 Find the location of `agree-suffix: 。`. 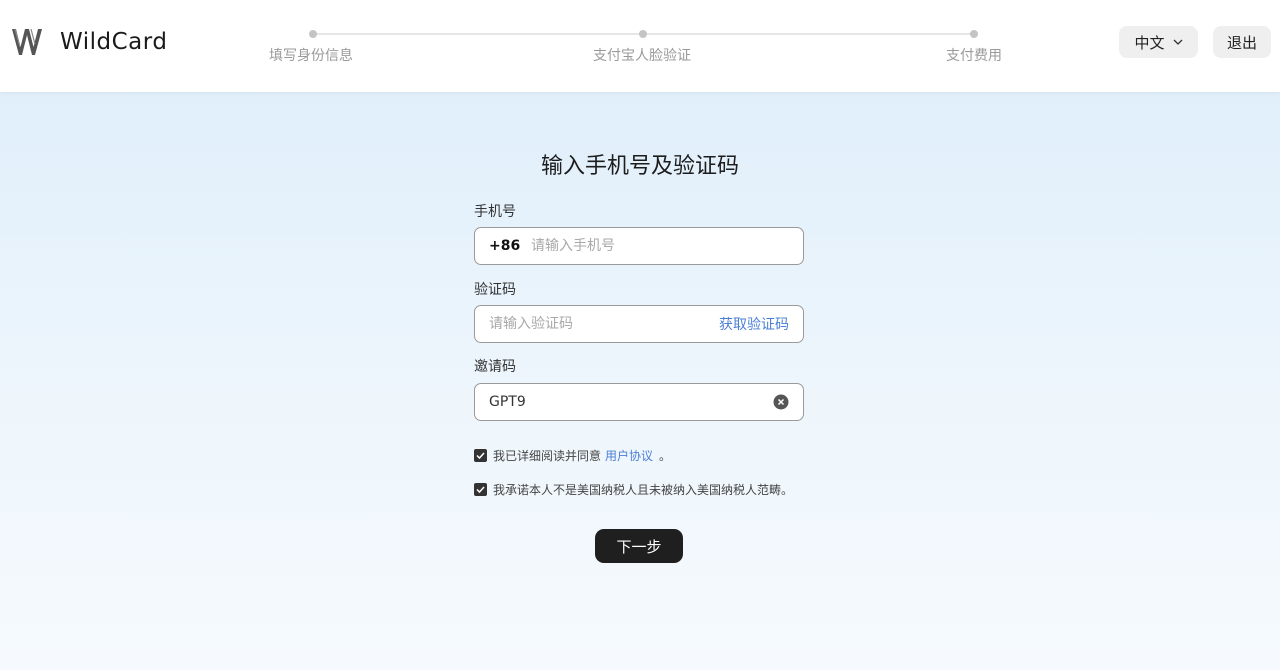

agree-suffix: 。 is located at coordinates (665, 456).